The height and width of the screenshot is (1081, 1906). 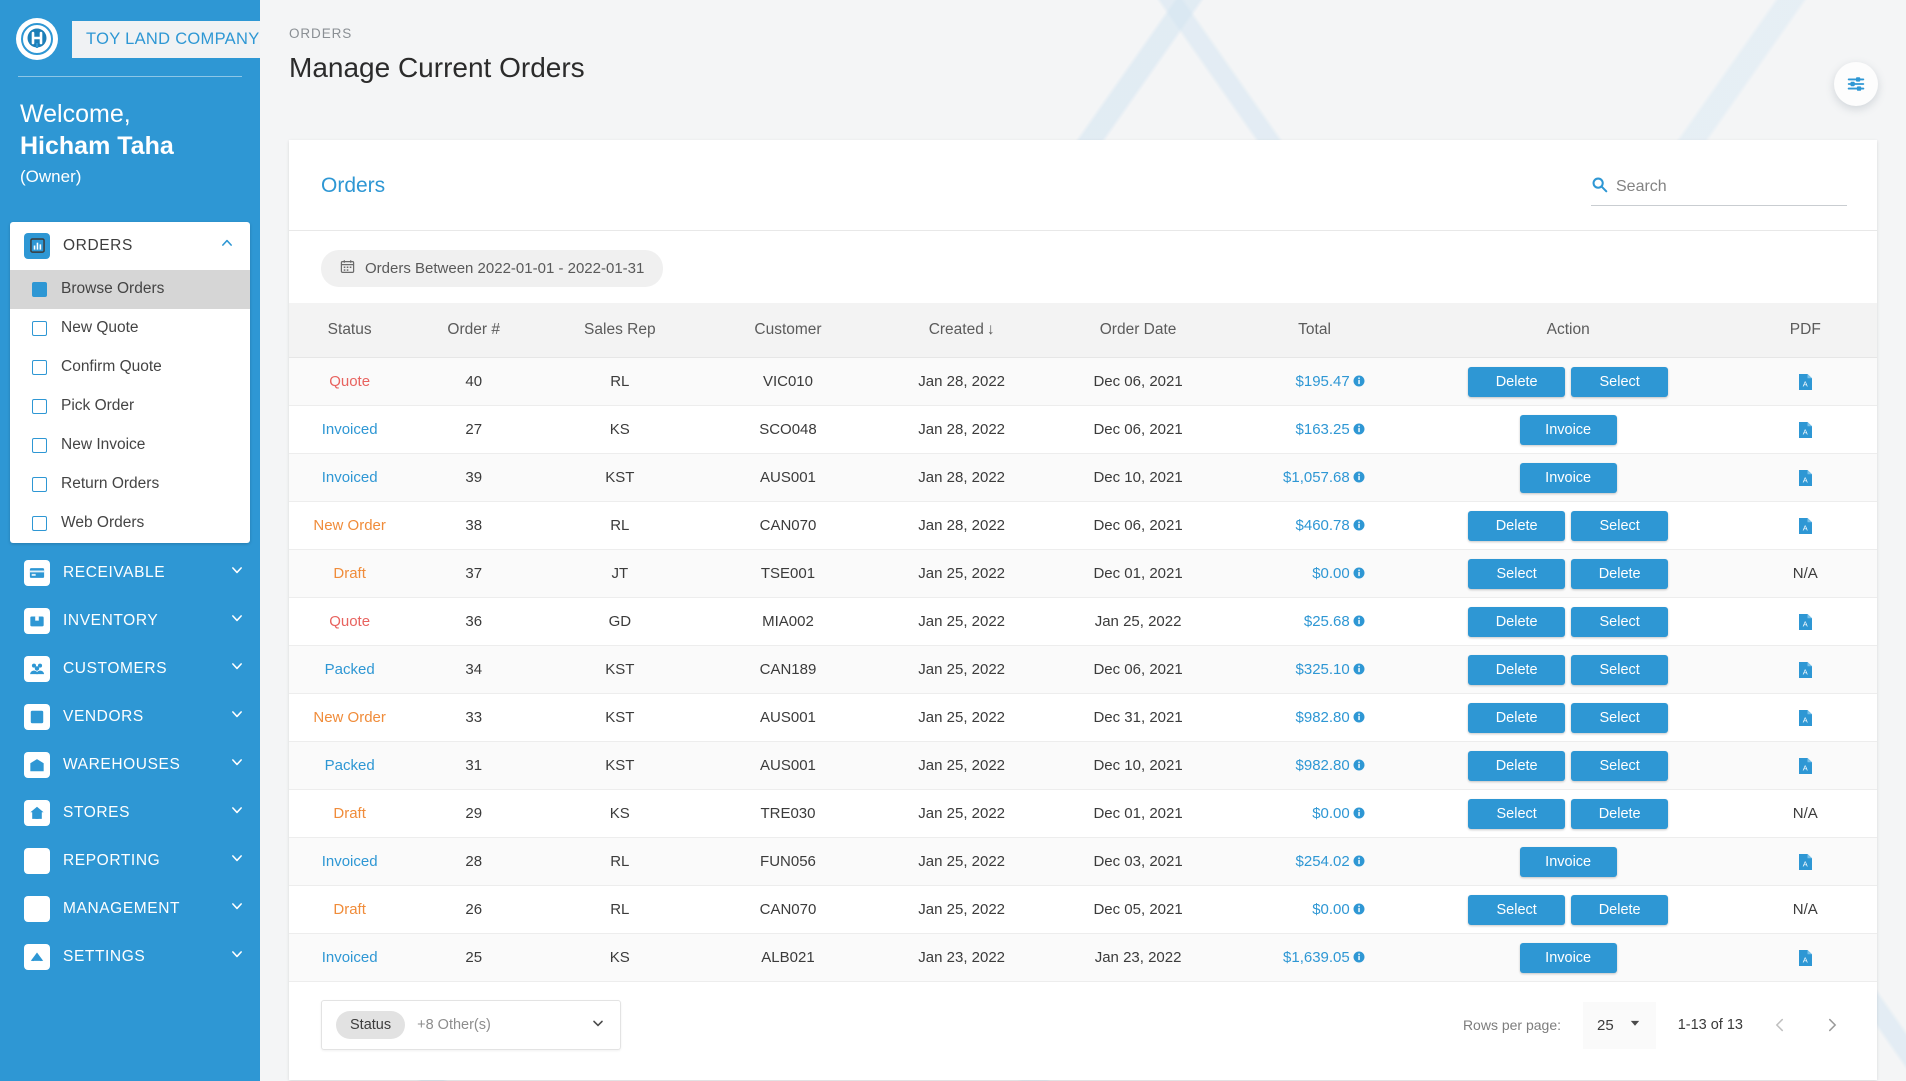 What do you see at coordinates (130, 445) in the screenshot?
I see `sidebar-item-new-invoice: New Invoice` at bounding box center [130, 445].